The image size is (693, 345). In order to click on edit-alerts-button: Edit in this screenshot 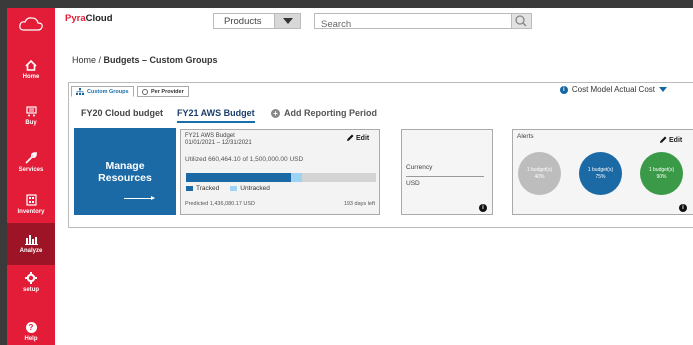, I will do `click(670, 140)`.